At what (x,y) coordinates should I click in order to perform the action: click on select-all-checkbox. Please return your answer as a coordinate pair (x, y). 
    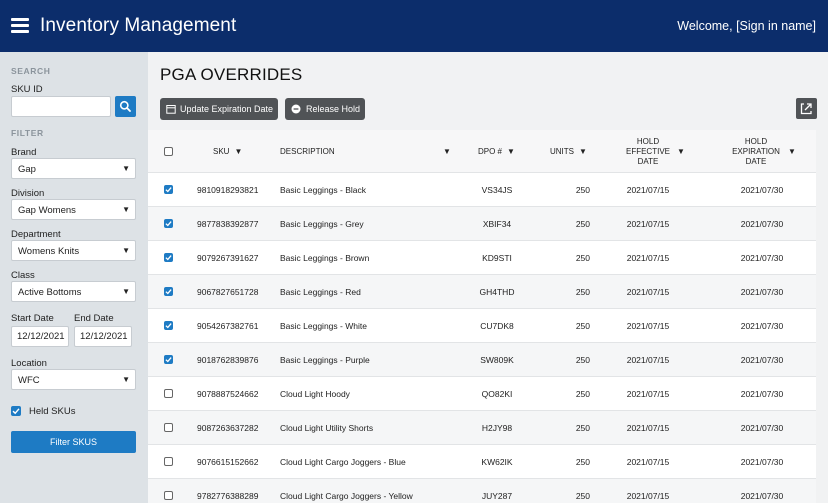
    Looking at the image, I should click on (168, 151).